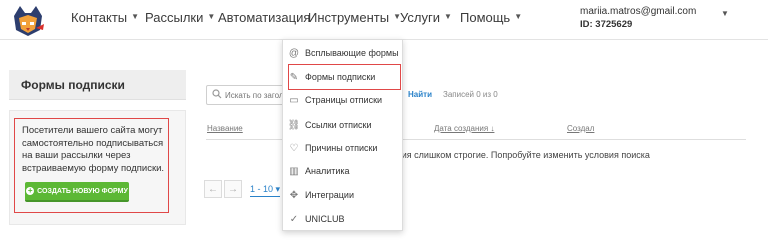 The height and width of the screenshot is (241, 768). What do you see at coordinates (464, 128) in the screenshot?
I see `column-created-date: Дата создания ↓` at bounding box center [464, 128].